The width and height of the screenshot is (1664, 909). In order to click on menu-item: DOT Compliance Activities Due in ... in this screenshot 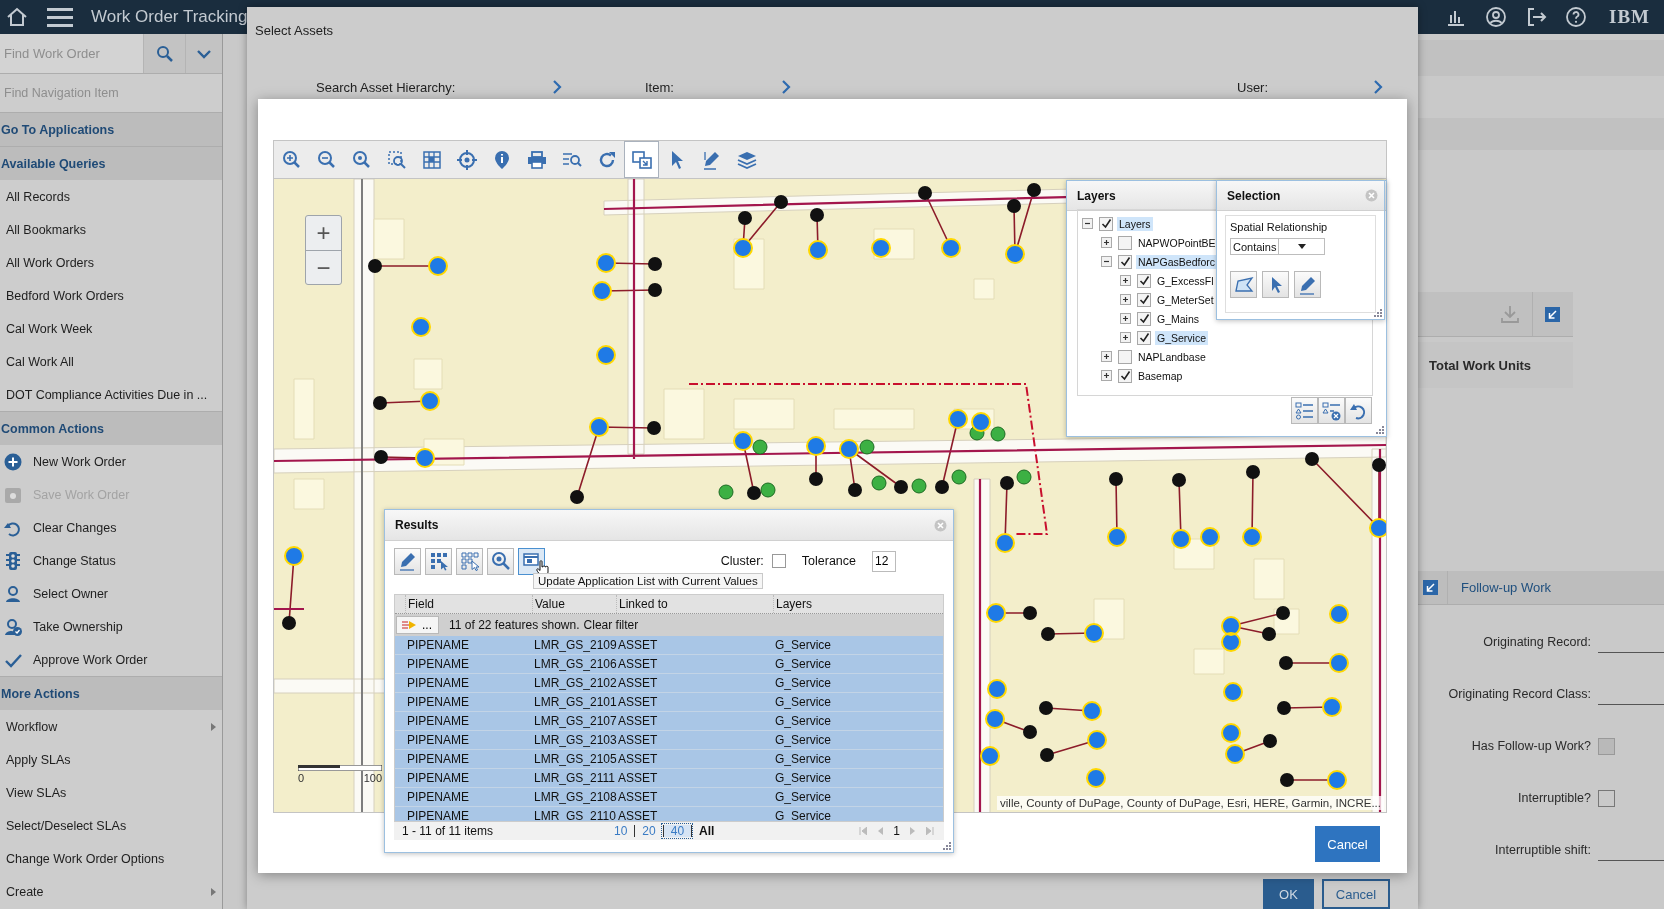, I will do `click(111, 394)`.